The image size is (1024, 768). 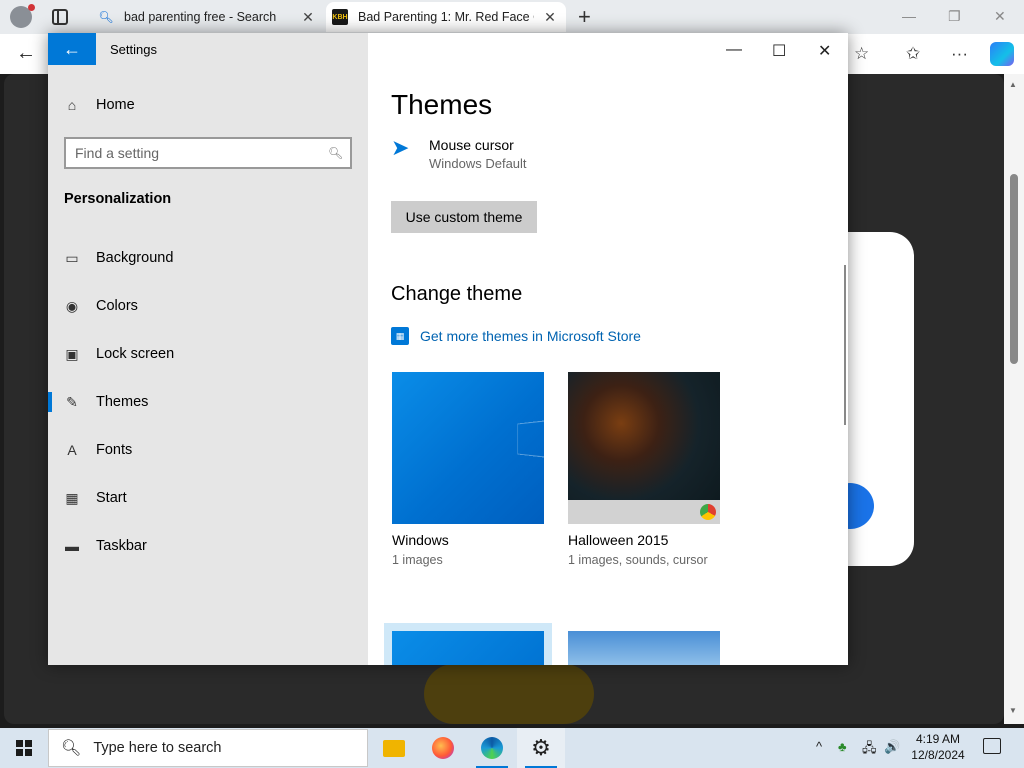 What do you see at coordinates (22, 16) in the screenshot?
I see `profile-avatar` at bounding box center [22, 16].